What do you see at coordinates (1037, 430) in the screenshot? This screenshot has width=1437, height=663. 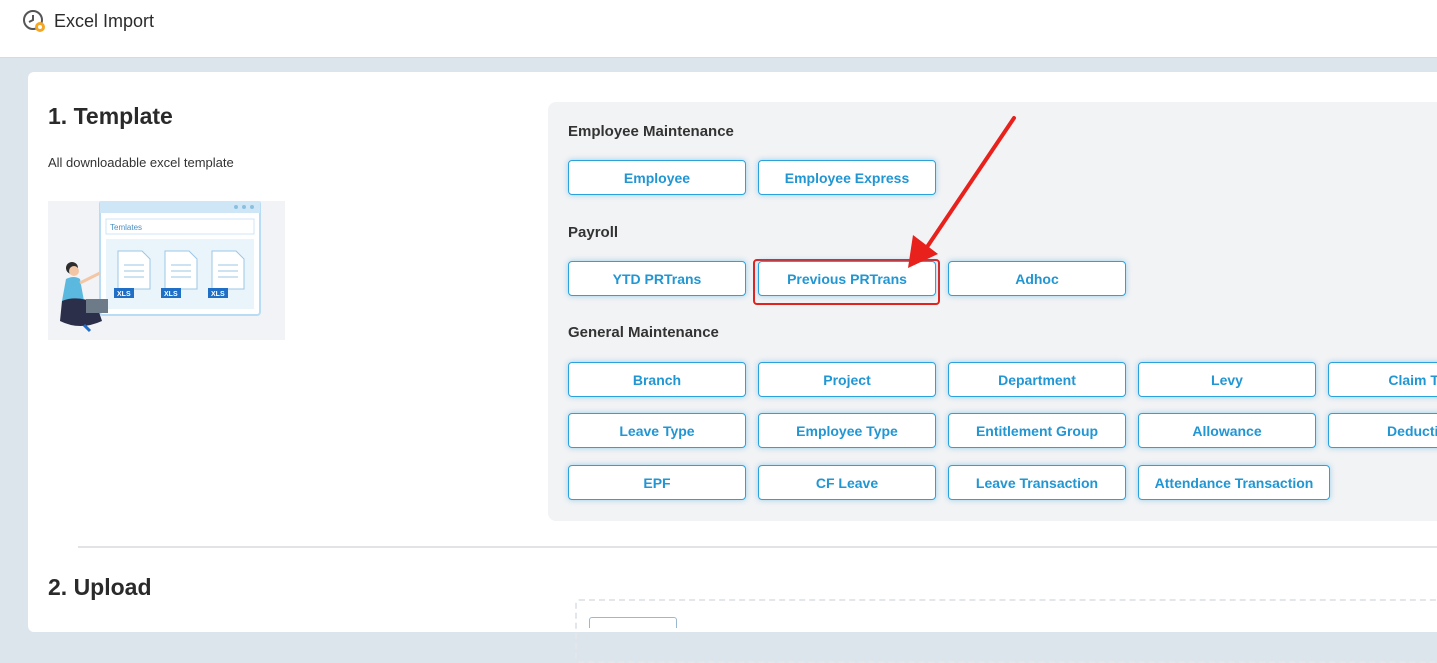 I see `entitlement-group-button: Entitlement Group` at bounding box center [1037, 430].